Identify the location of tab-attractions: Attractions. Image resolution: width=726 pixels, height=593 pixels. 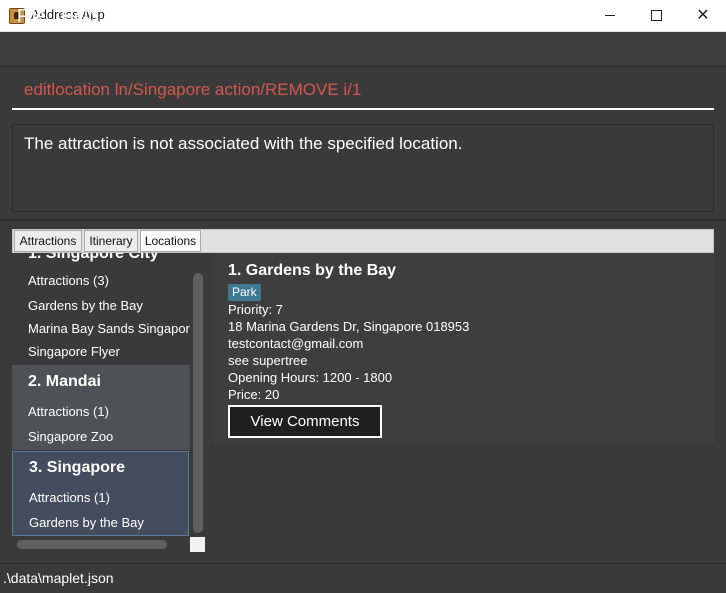
(48, 241).